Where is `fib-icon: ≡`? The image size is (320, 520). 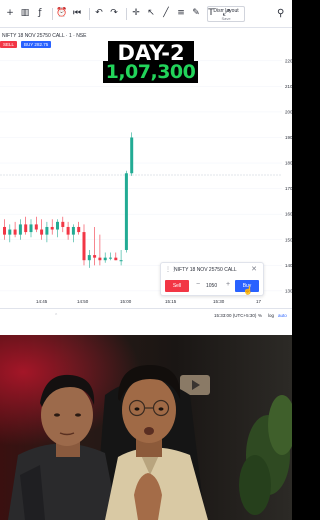
fib-icon: ≡ is located at coordinates (181, 14).